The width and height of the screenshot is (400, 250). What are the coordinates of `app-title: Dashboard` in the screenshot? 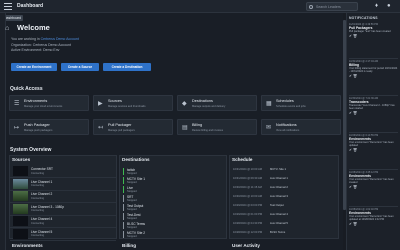 It's located at (30, 6).